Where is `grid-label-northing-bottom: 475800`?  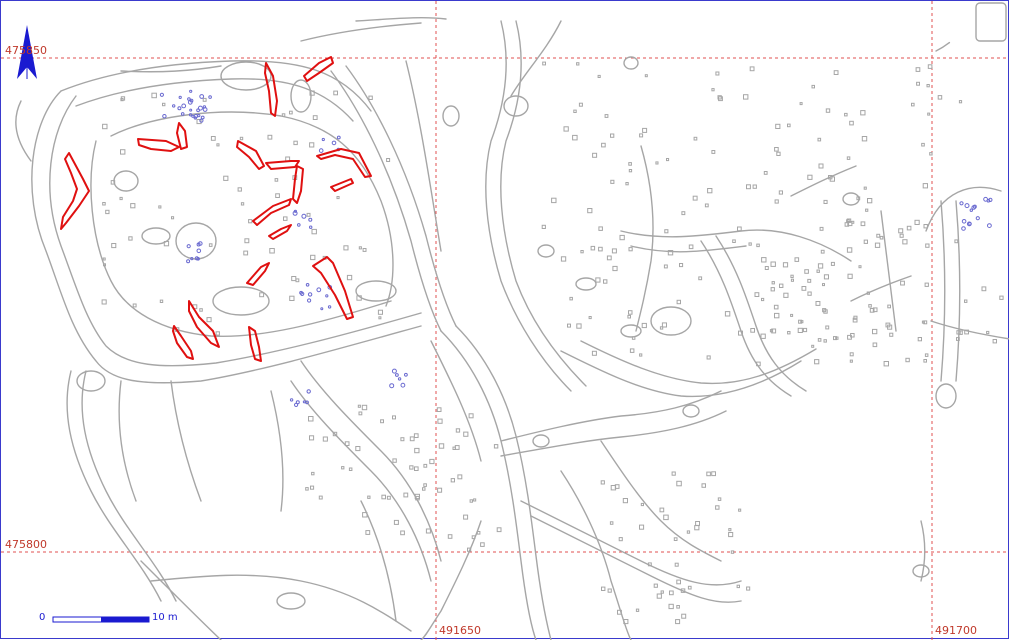
grid-label-northing-bottom: 475800 is located at coordinates (26, 544).